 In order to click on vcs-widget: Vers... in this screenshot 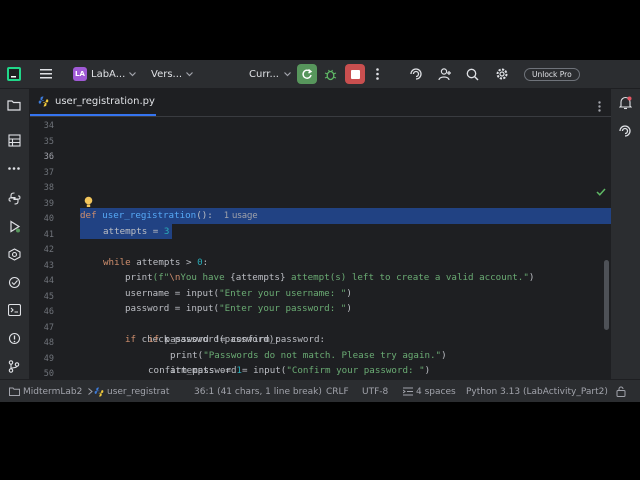, I will do `click(172, 74)`.